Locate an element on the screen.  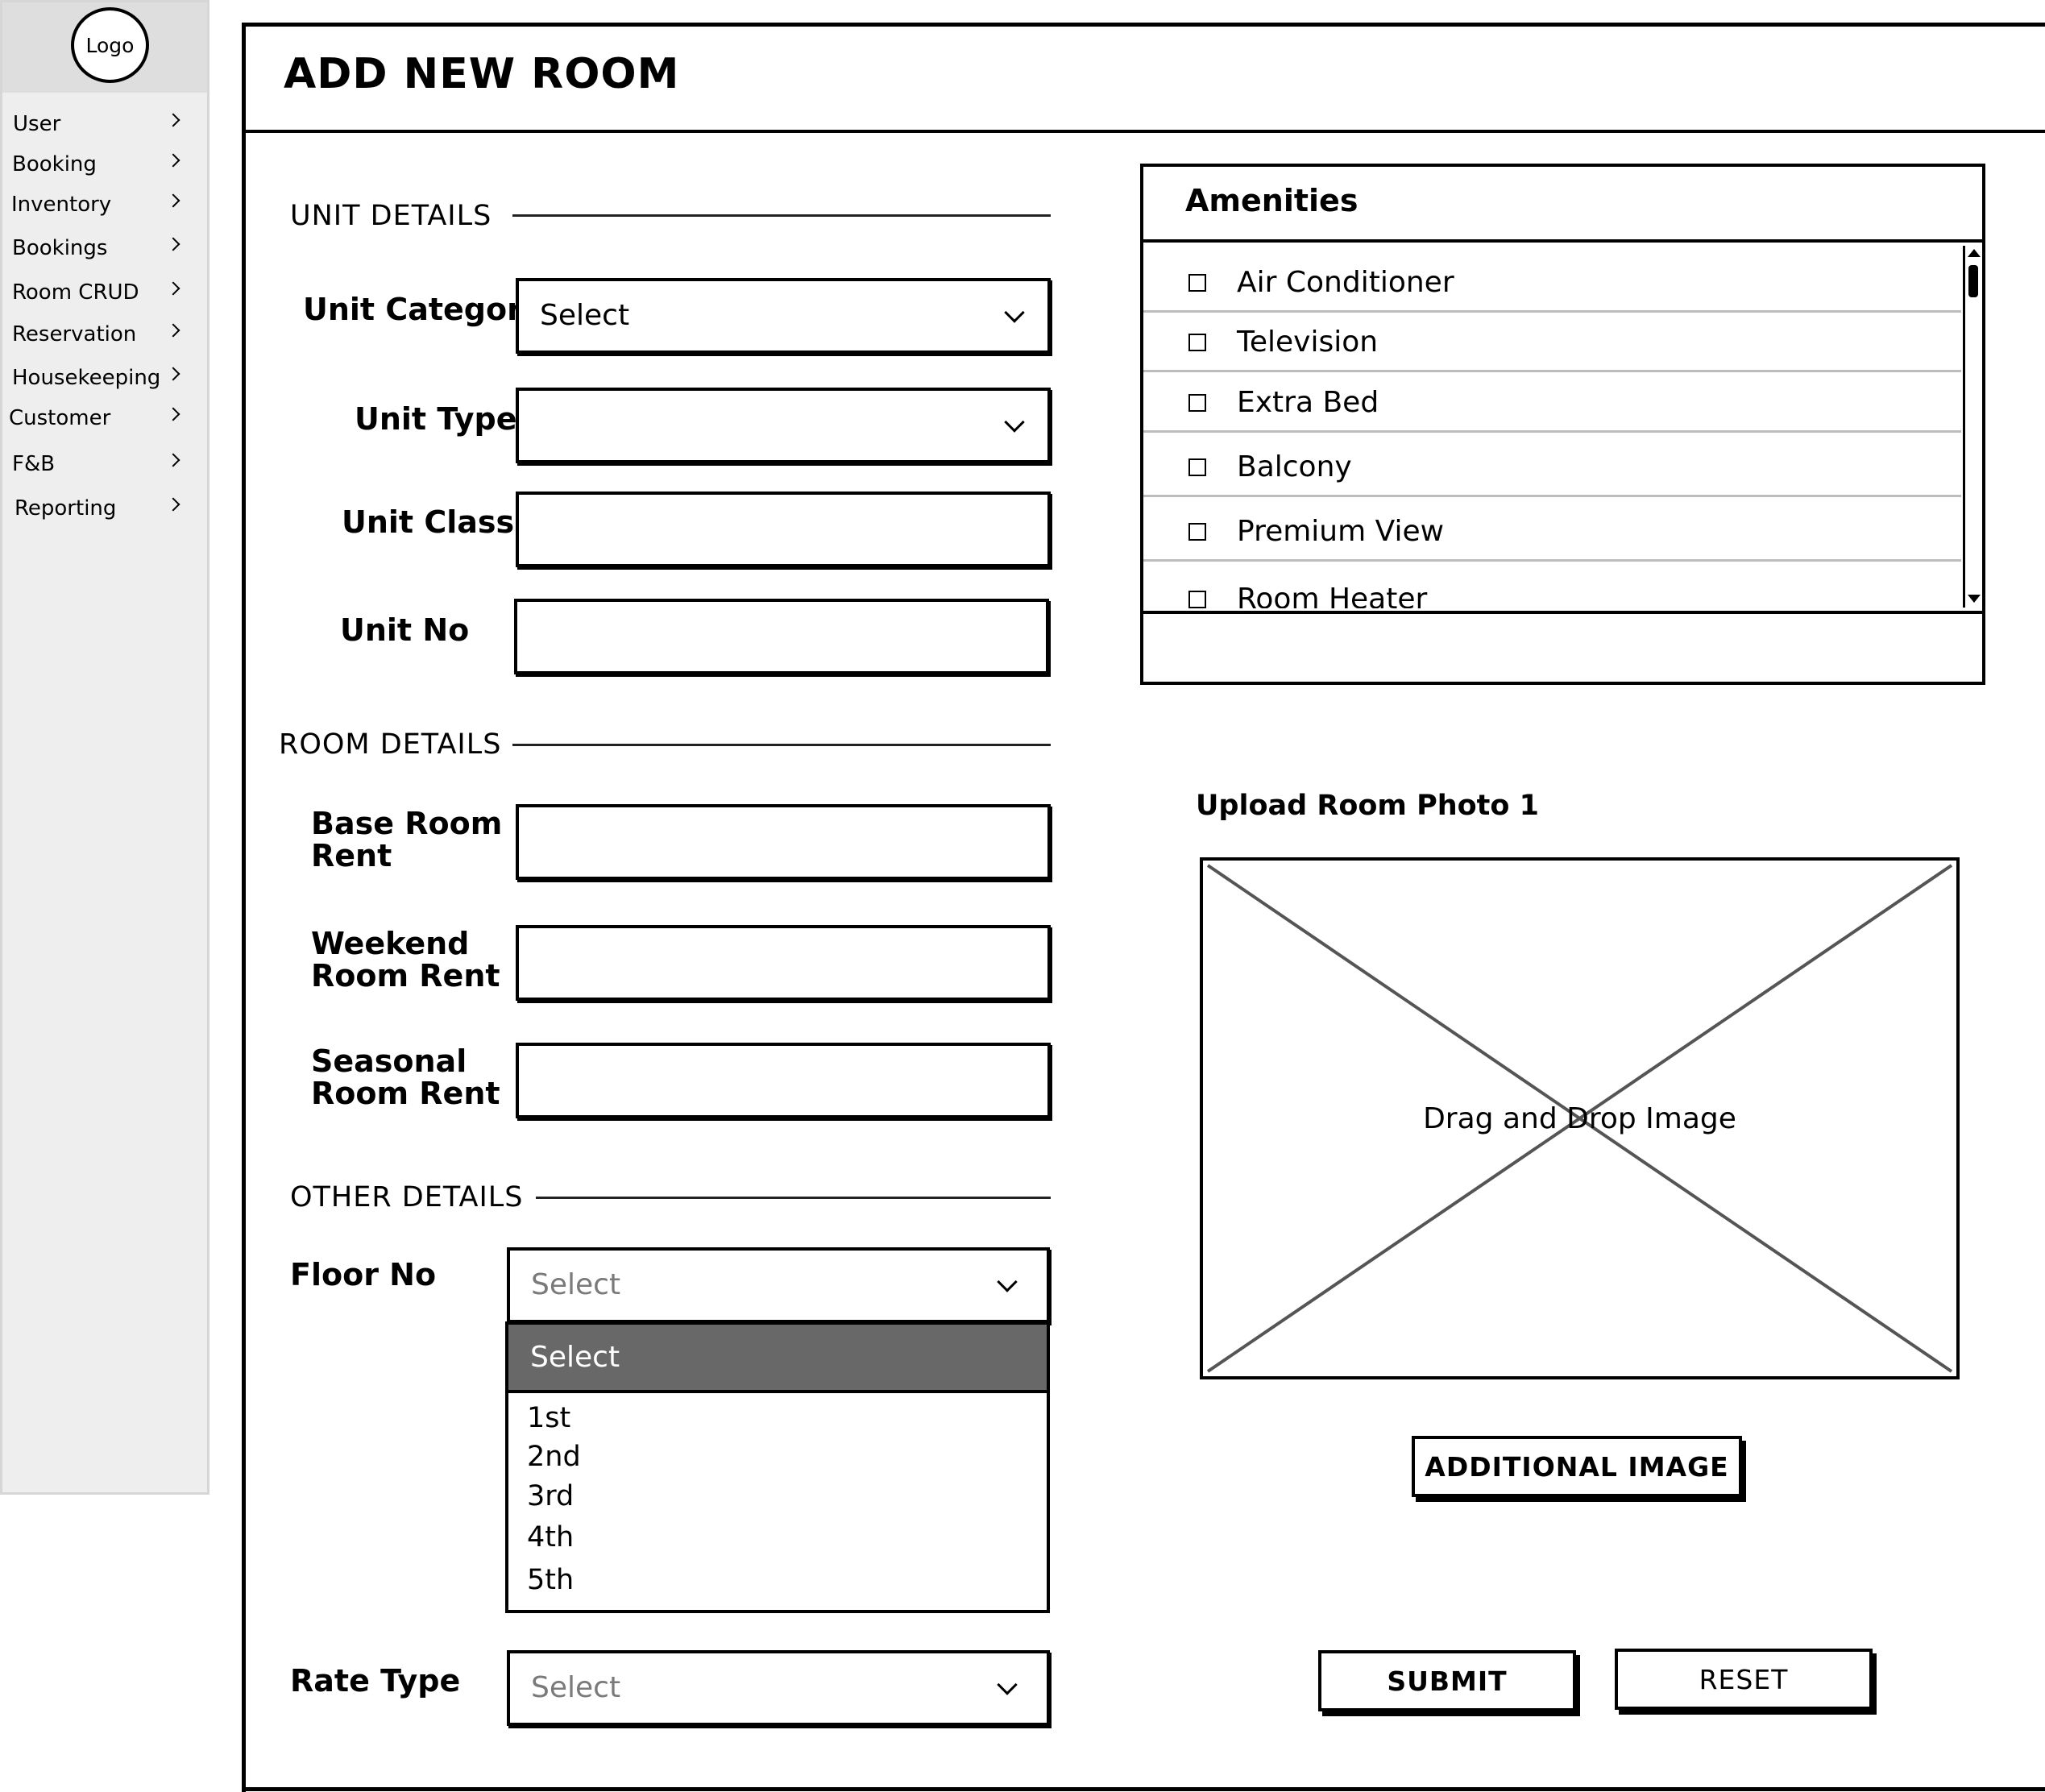
amenity-label: Television is located at coordinates (1308, 342).